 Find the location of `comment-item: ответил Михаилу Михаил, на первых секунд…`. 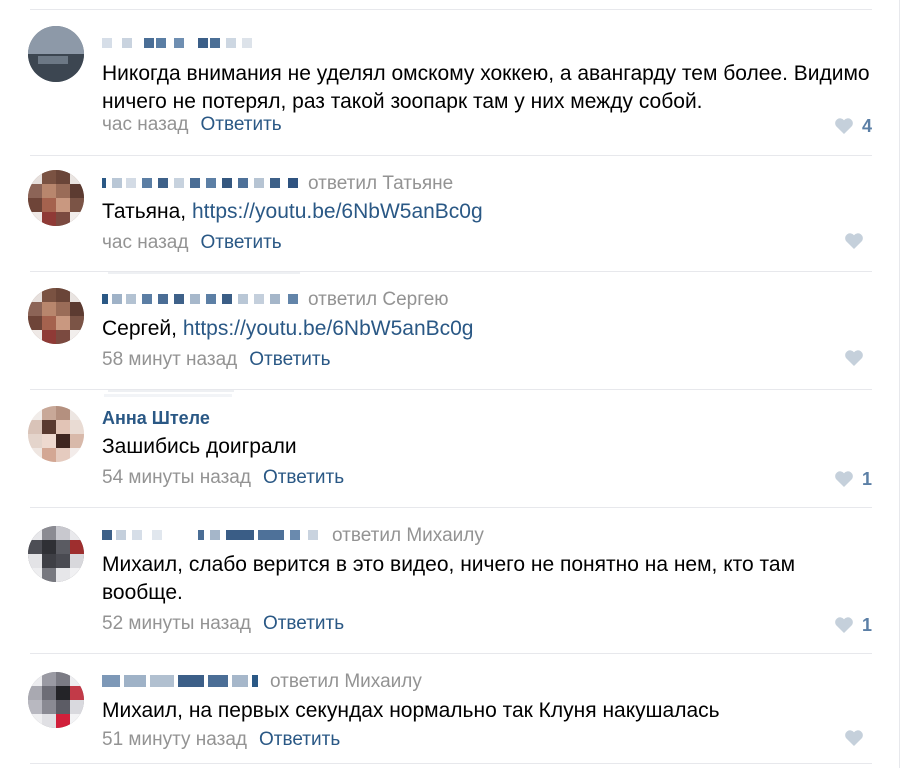

comment-item: ответил Михаилу Михаил, на первых секунд… is located at coordinates (440, 708).